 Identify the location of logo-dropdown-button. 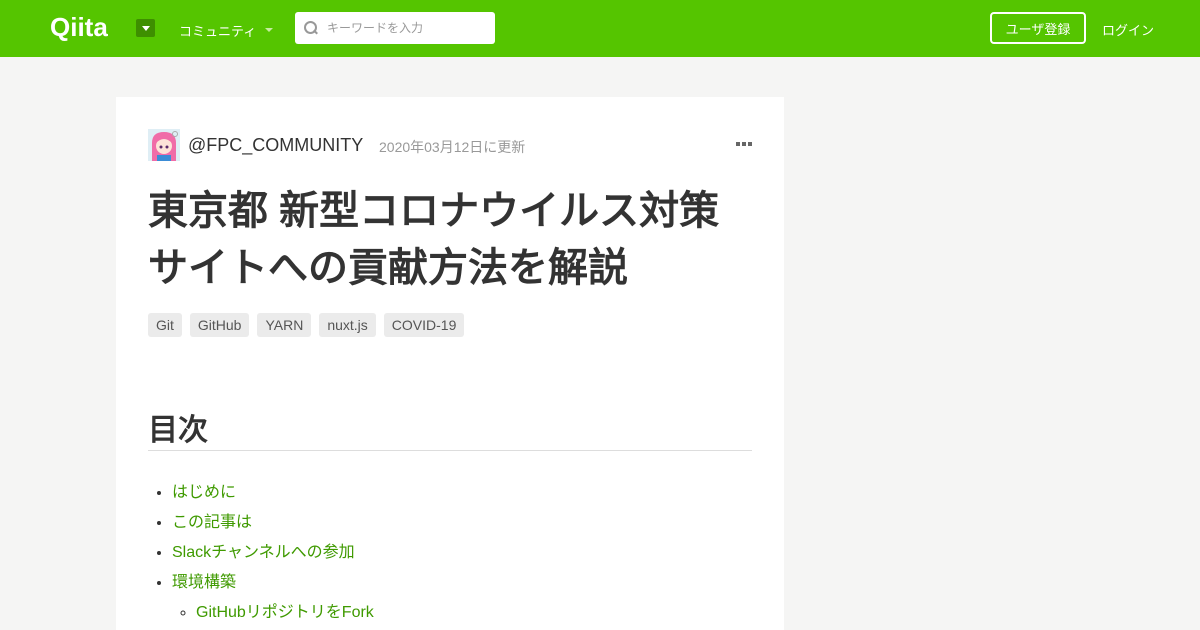
(145, 28).